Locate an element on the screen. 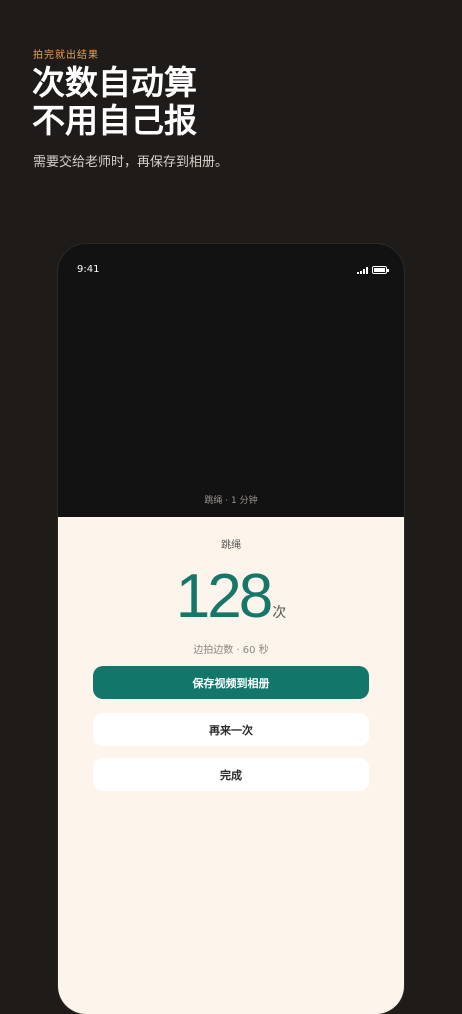  video-caption: 跳绳 · 1 分钟 is located at coordinates (231, 501).